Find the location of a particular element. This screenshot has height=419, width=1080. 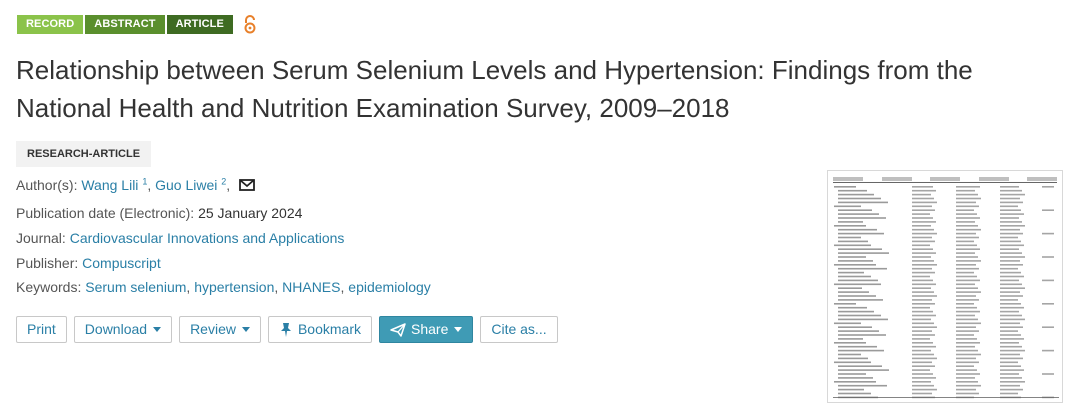

authors-line: Author(s): Wang Lili 1, Guo Liwei 2, is located at coordinates (135, 185).